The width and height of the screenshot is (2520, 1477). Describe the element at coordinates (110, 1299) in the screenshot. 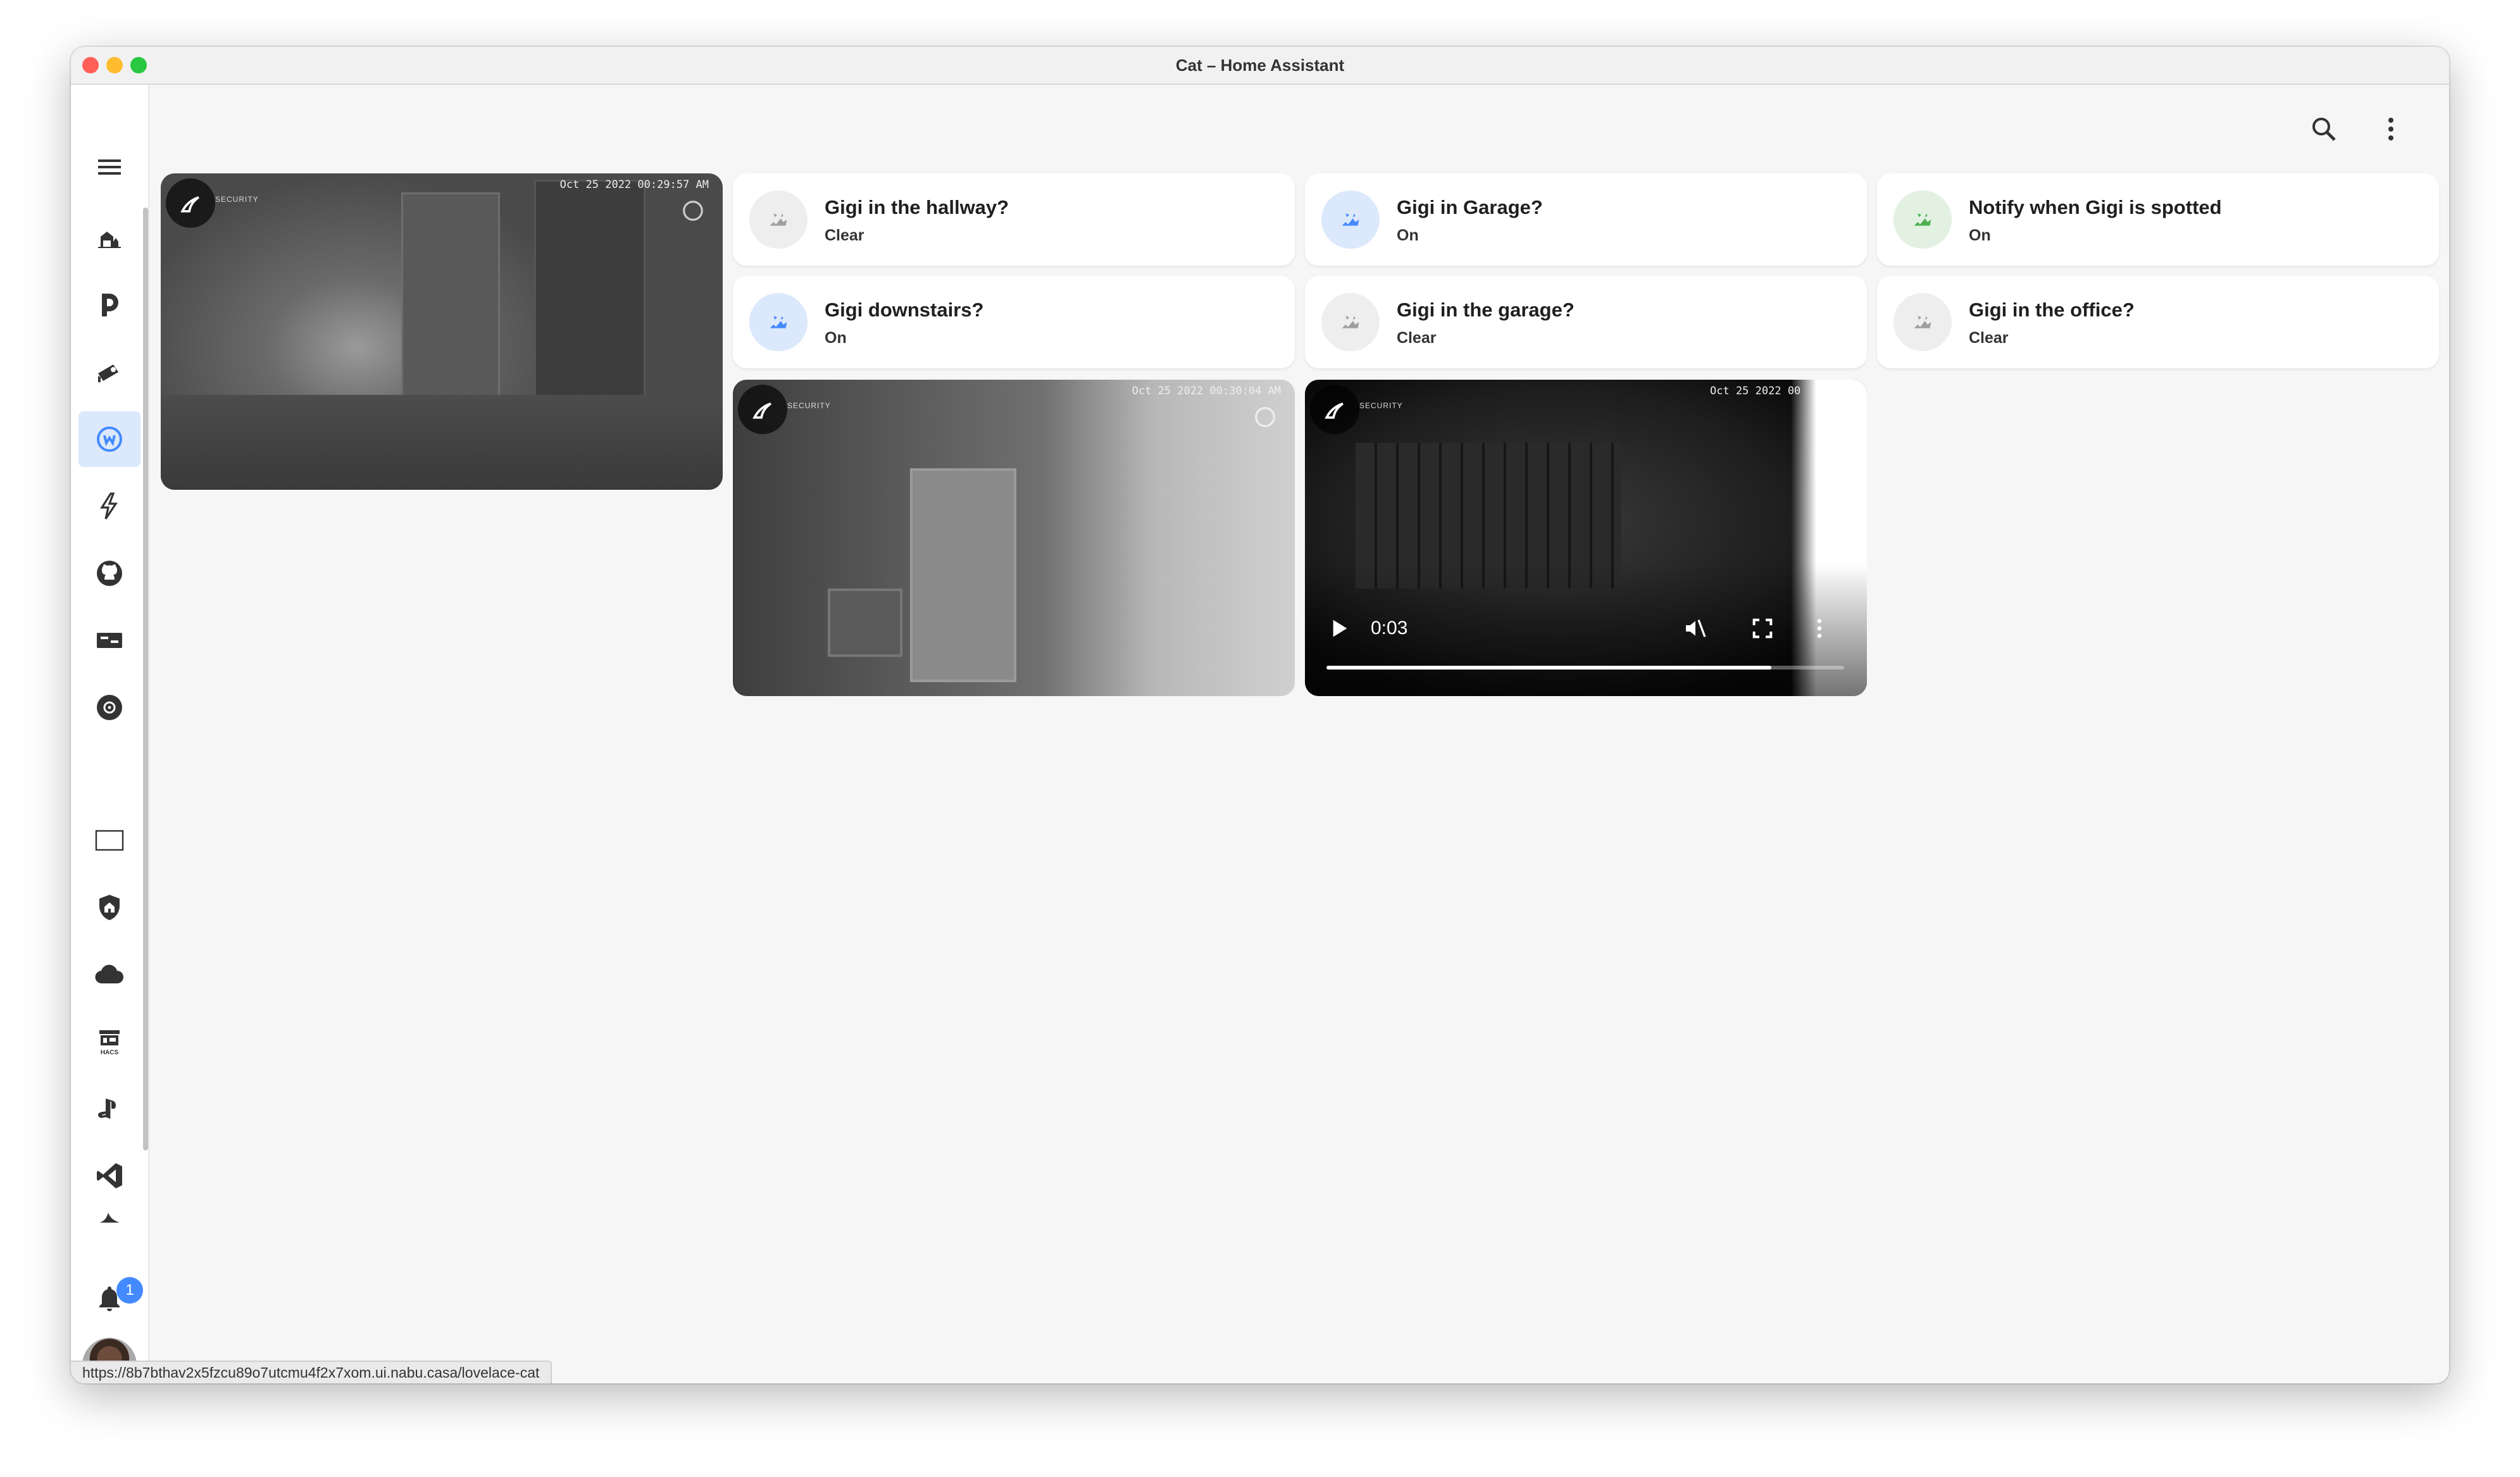

I see `notifications-button: 1` at that location.